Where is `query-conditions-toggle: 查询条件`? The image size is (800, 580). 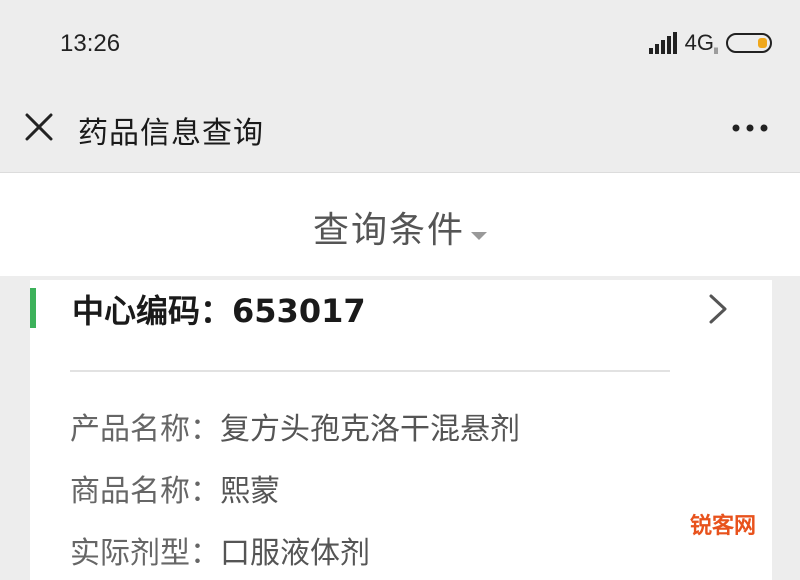 query-conditions-toggle: 查询条件 is located at coordinates (400, 227).